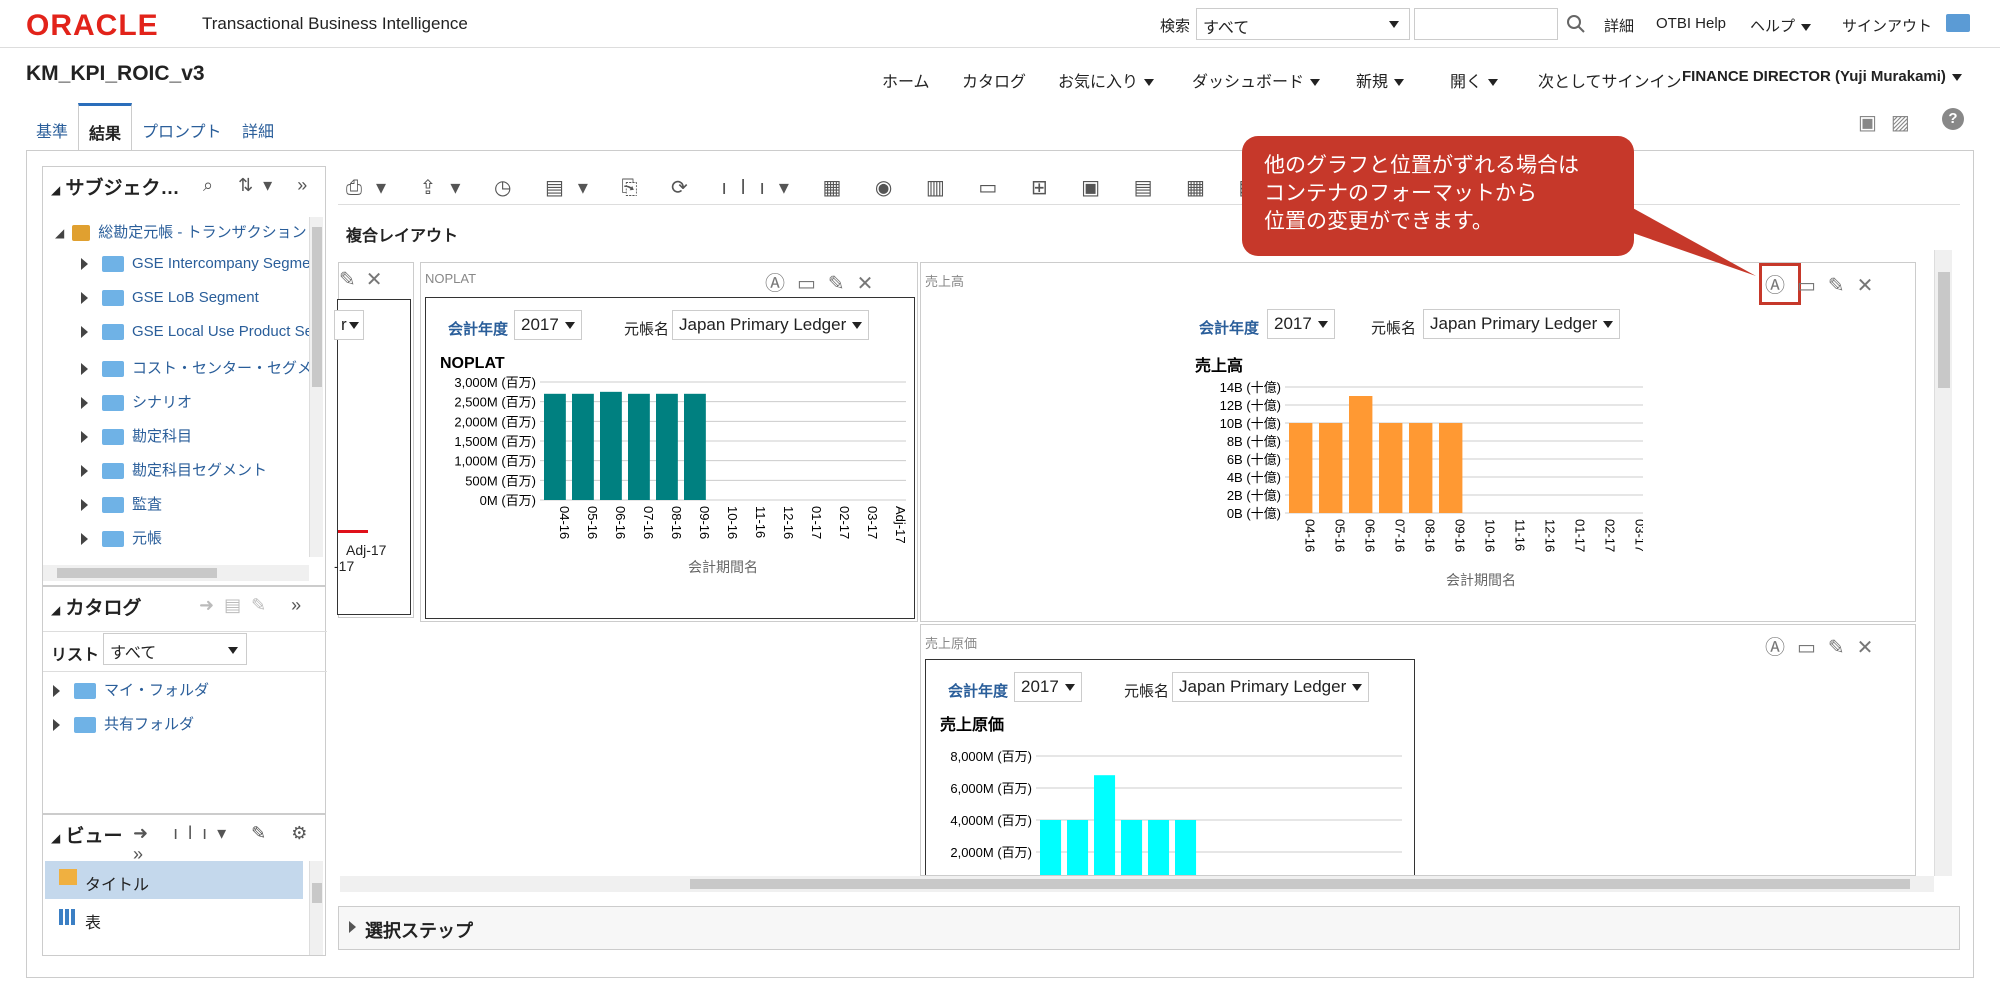 This screenshot has width=2000, height=992. I want to click on tree-item: 勘定科目セグメント, so click(174, 469).